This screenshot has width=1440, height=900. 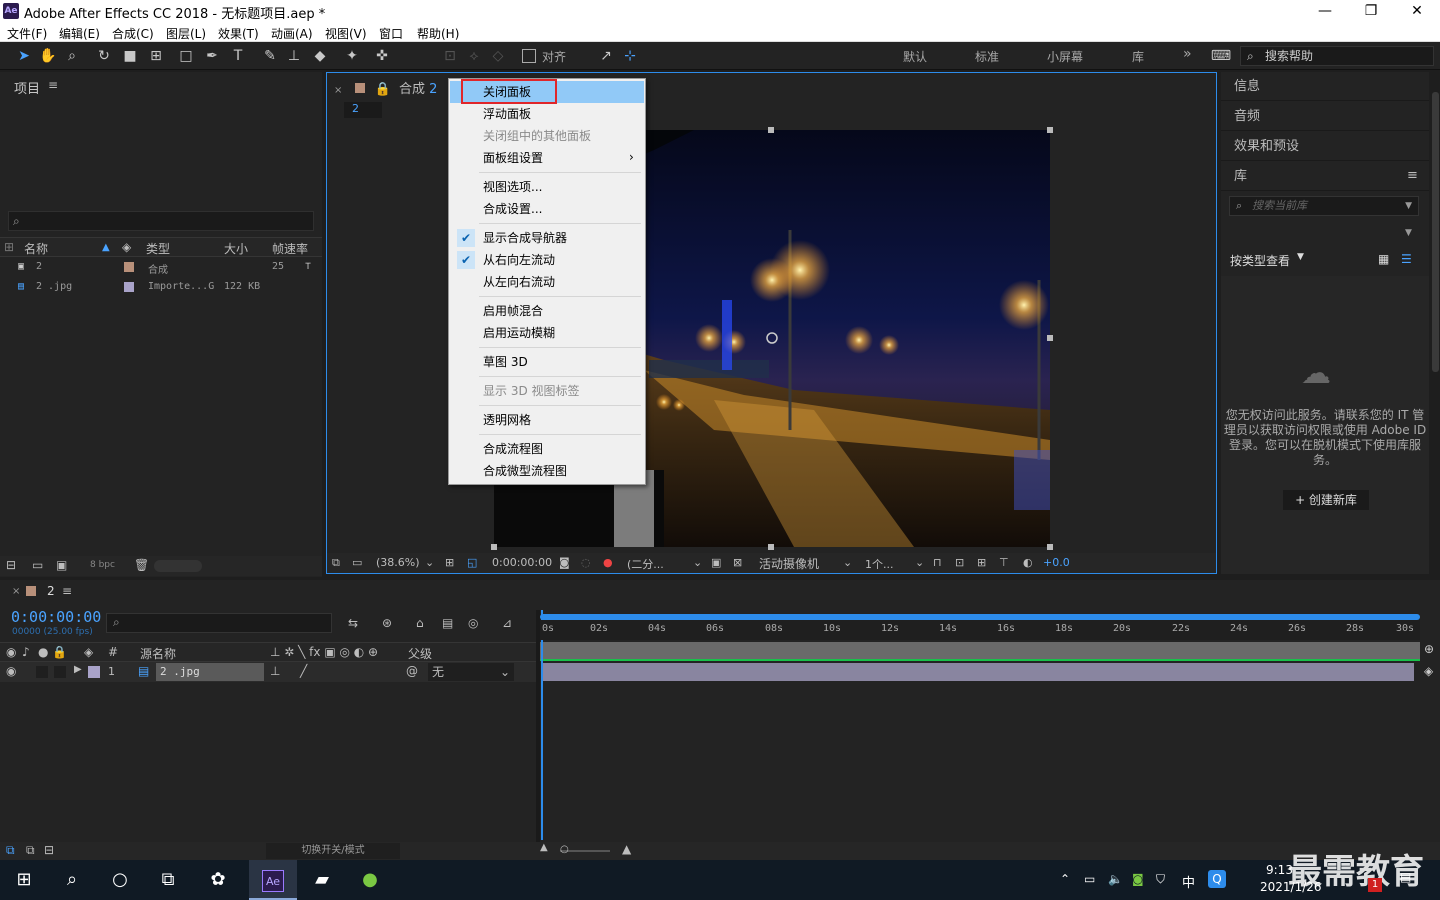 What do you see at coordinates (27, 33) in the screenshot?
I see `menu-file: 文件(F)` at bounding box center [27, 33].